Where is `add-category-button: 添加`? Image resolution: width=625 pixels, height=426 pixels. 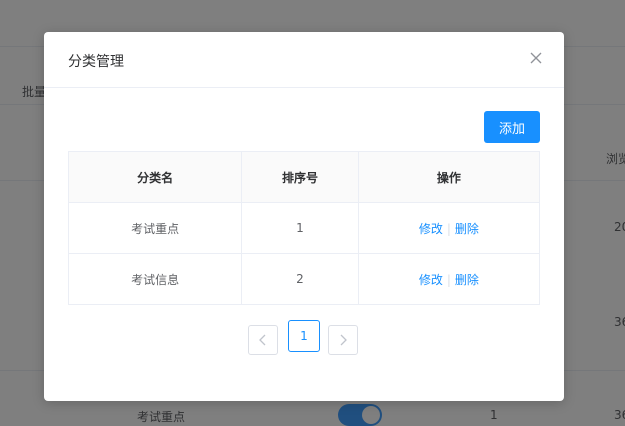
add-category-button: 添加 is located at coordinates (512, 127).